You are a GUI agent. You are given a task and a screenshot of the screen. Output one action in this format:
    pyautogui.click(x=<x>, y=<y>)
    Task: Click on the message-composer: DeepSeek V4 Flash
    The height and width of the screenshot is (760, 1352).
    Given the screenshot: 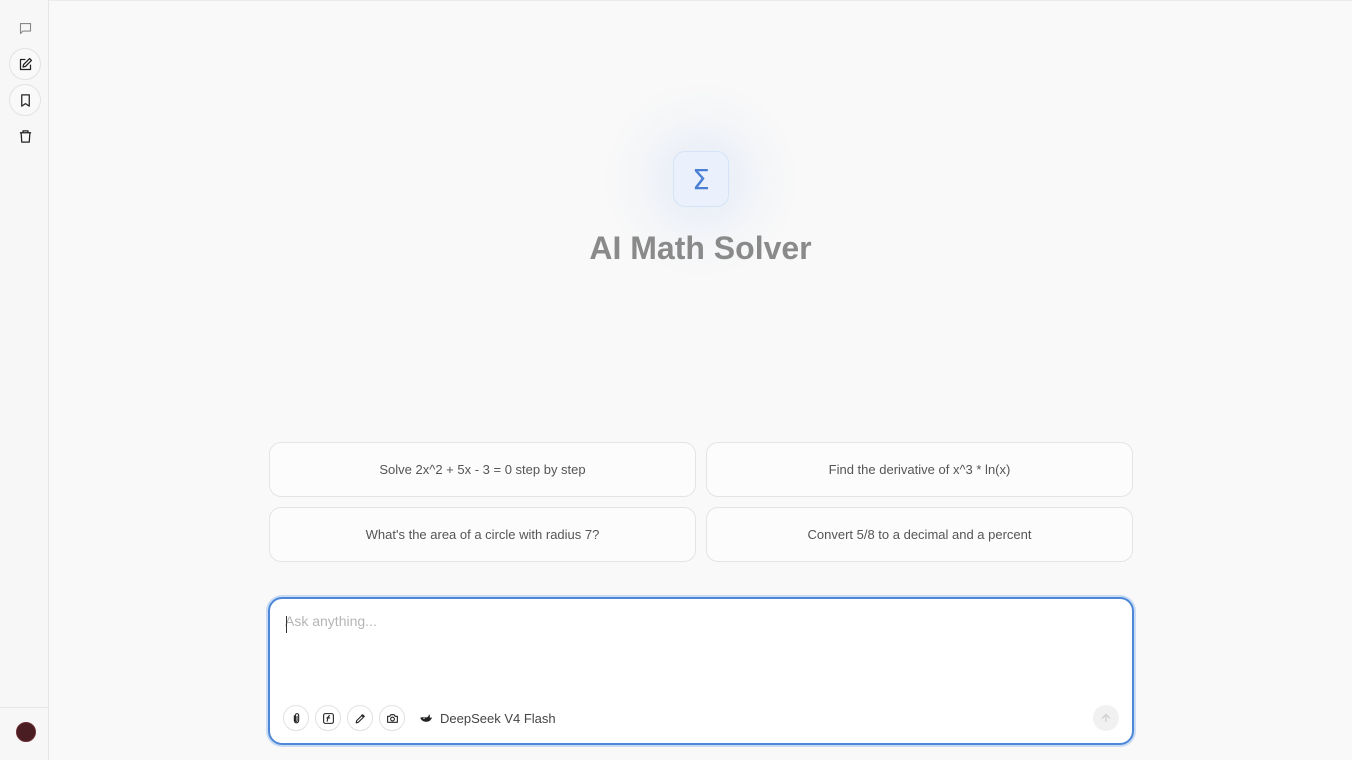 What is the action you would take?
    pyautogui.click(x=701, y=671)
    